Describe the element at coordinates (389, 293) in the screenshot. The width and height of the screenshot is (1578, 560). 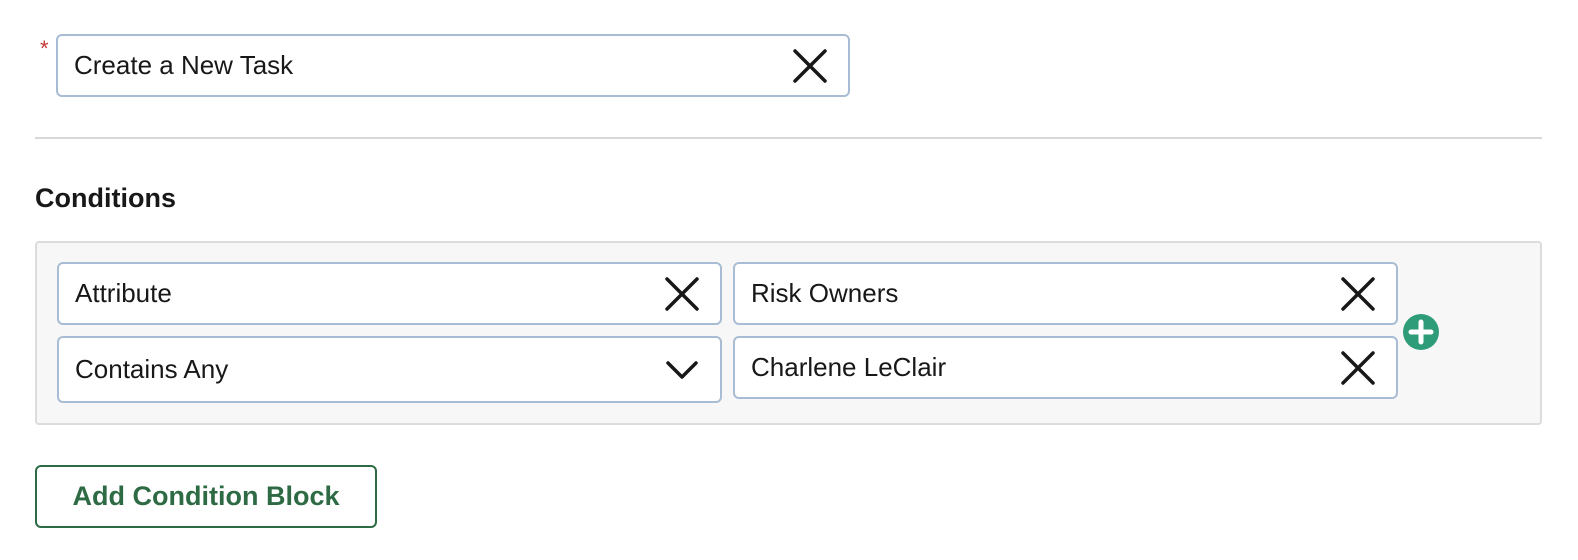
I see `condition-attribute-field: Attribute` at that location.